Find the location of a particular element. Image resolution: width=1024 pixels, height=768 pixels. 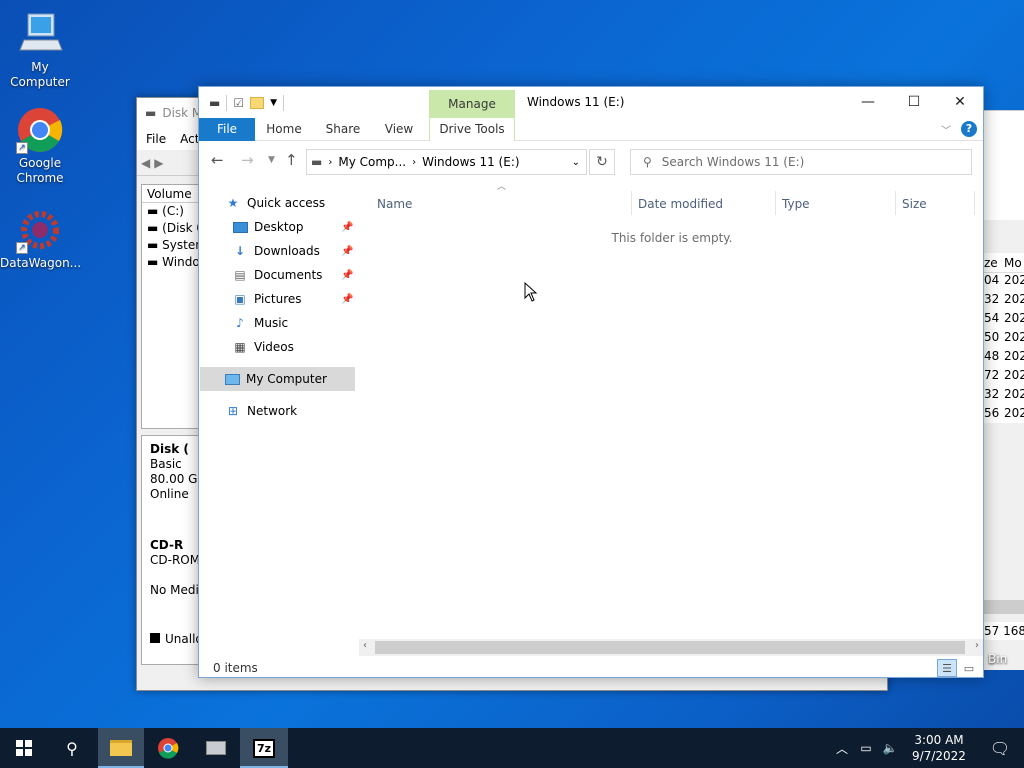

network-icon: ▭ is located at coordinates (866, 748).